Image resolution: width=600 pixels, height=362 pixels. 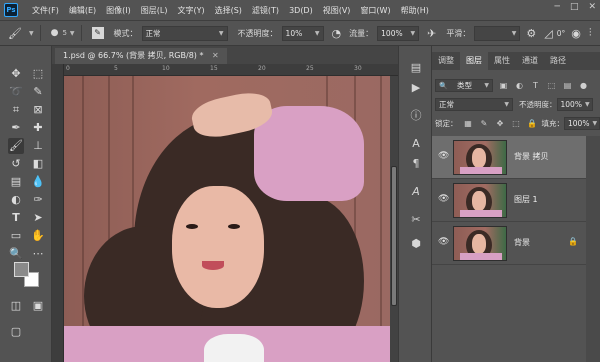 What do you see at coordinates (118, 10) in the screenshot?
I see `menu-image: 图像(I)` at bounding box center [118, 10].